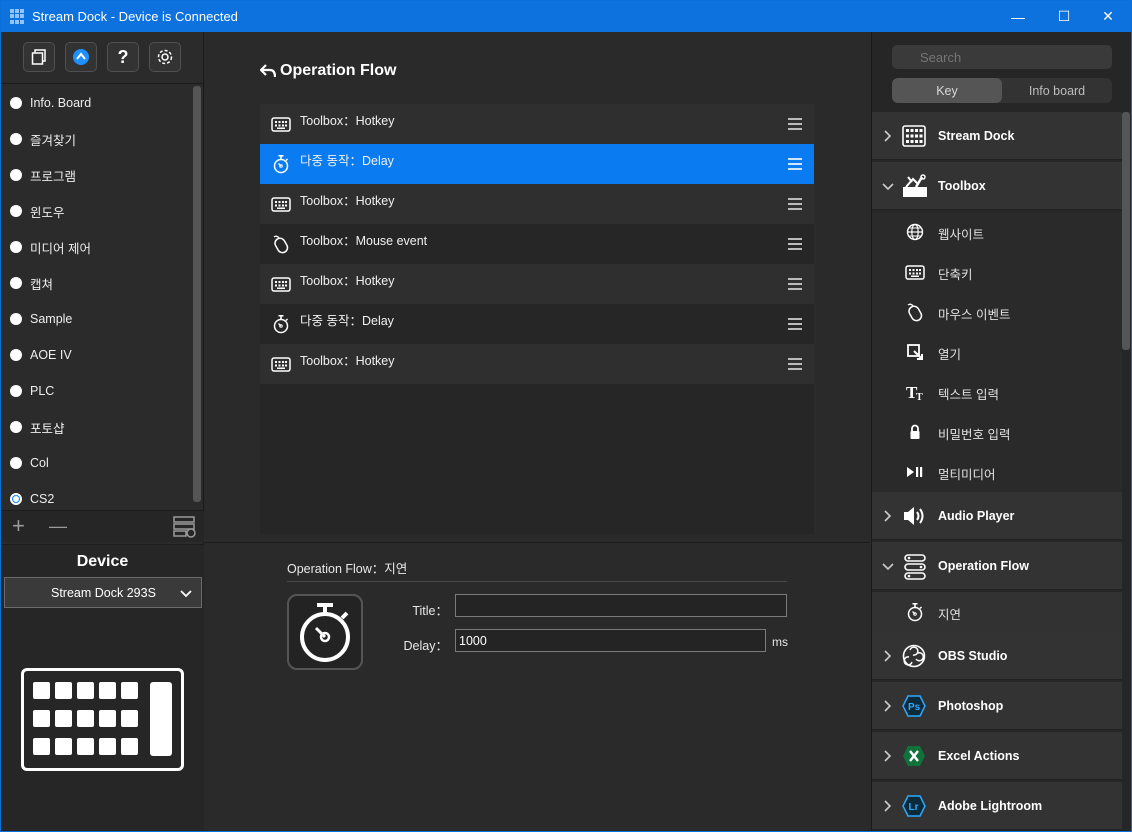  What do you see at coordinates (997, 186) in the screenshot?
I see `category-toolbox: Toolbox` at bounding box center [997, 186].